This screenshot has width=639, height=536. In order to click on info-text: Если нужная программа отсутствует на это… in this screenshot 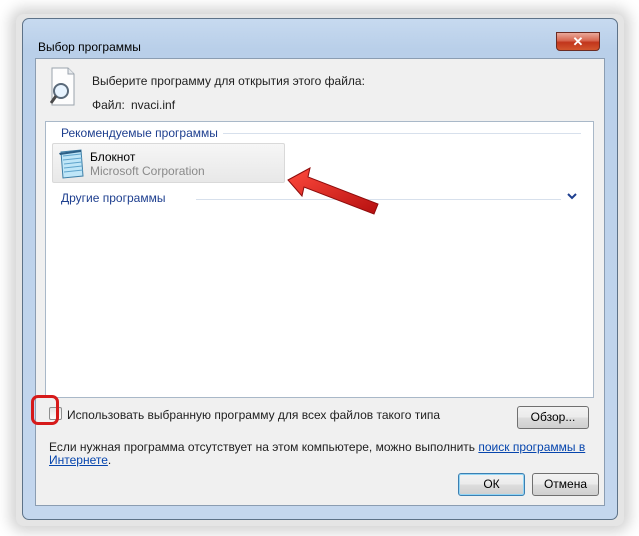, I will do `click(317, 447)`.